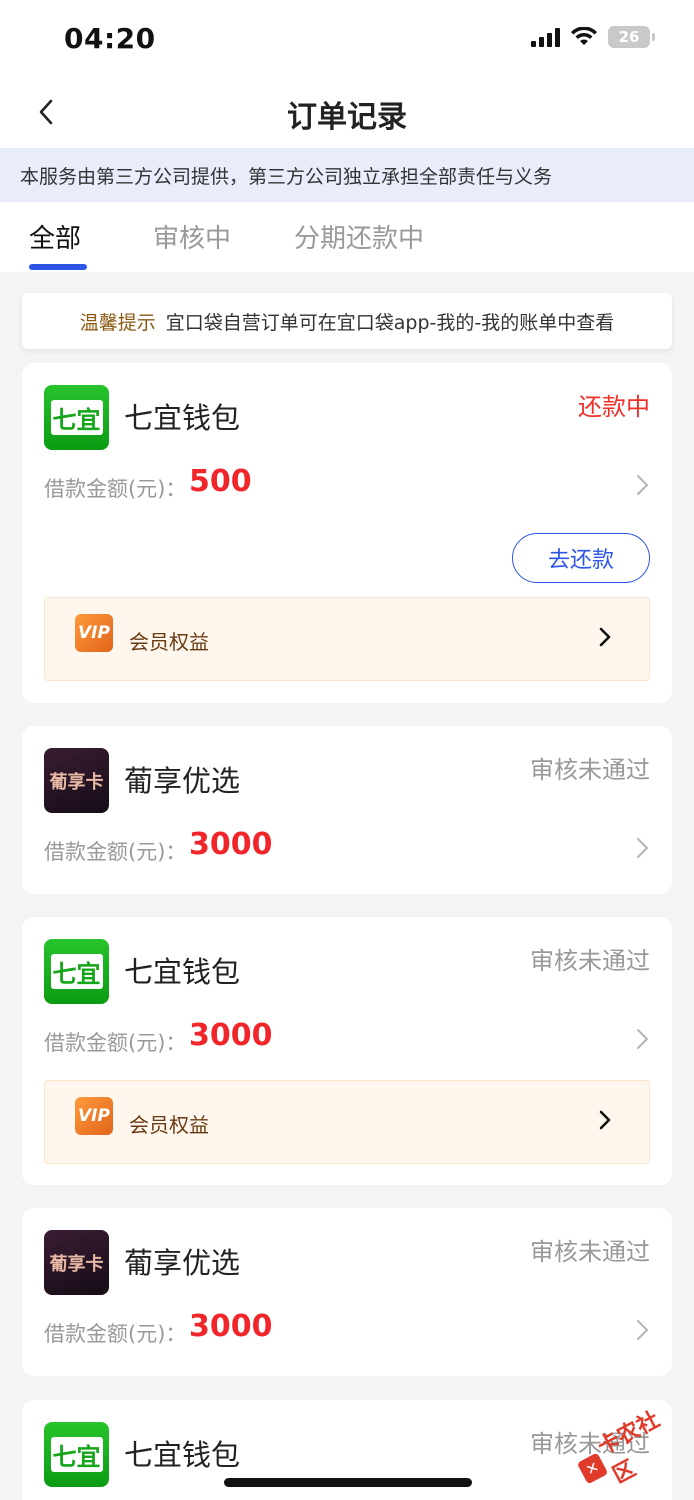 This screenshot has height=1500, width=694. Describe the element at coordinates (117, 322) in the screenshot. I see `tip-label: 温馨提示` at that location.